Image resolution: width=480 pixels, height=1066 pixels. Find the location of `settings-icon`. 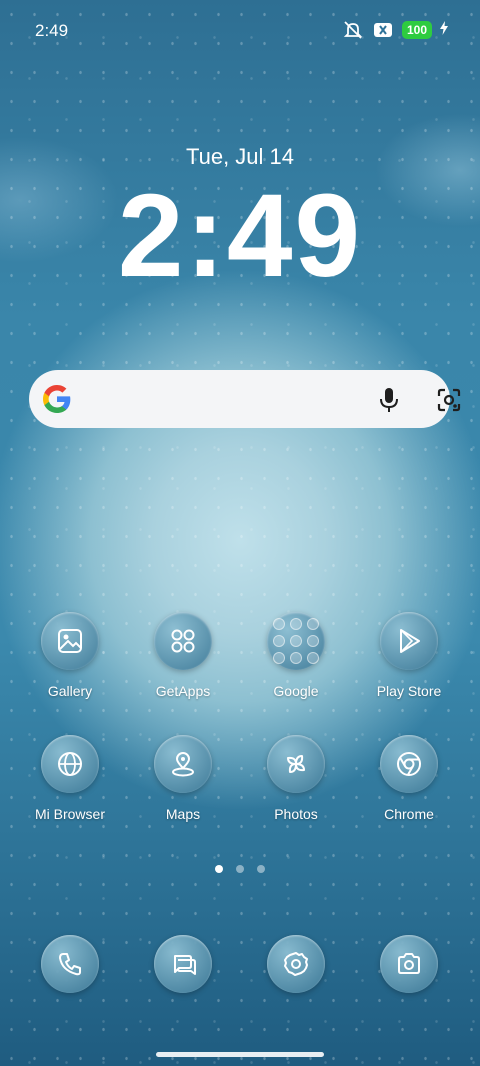

settings-icon is located at coordinates (296, 964).